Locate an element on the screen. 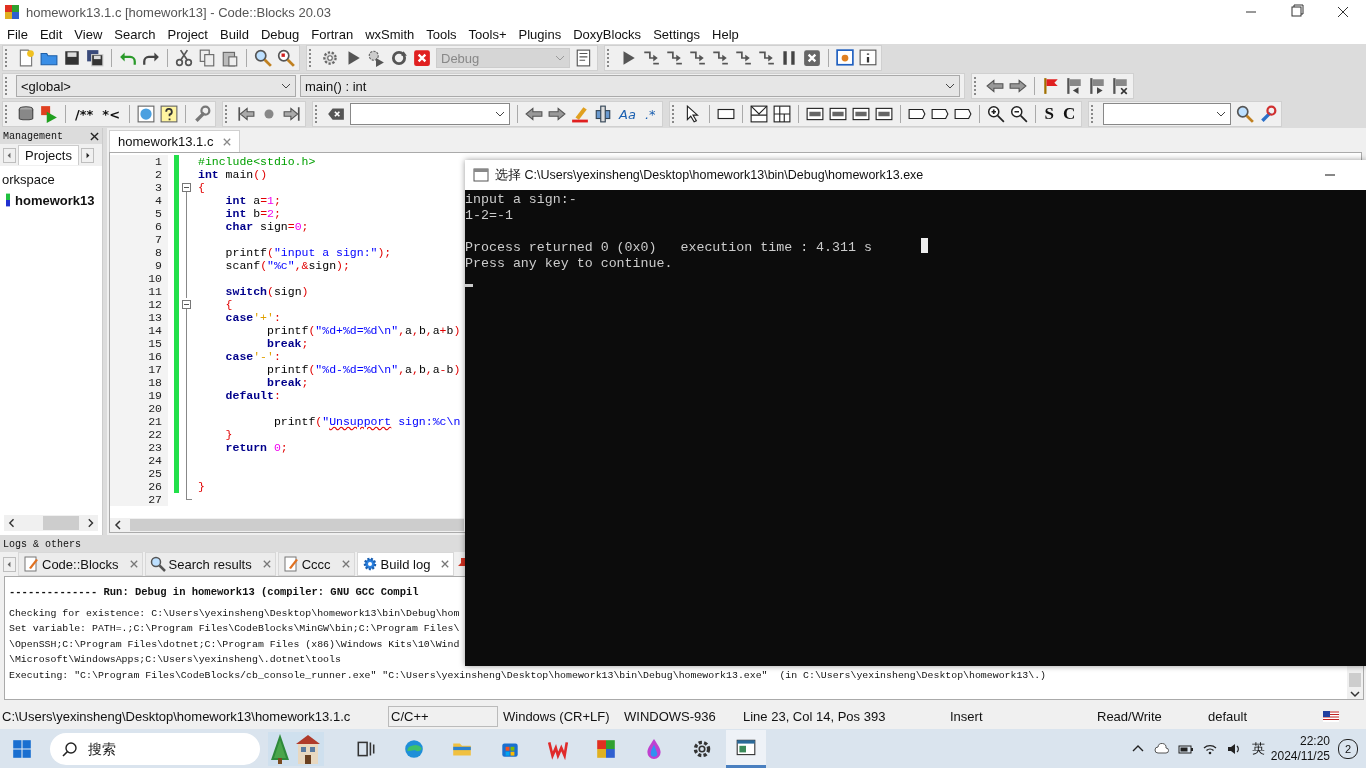 The width and height of the screenshot is (1366, 768). paste-icon is located at coordinates (230, 58).